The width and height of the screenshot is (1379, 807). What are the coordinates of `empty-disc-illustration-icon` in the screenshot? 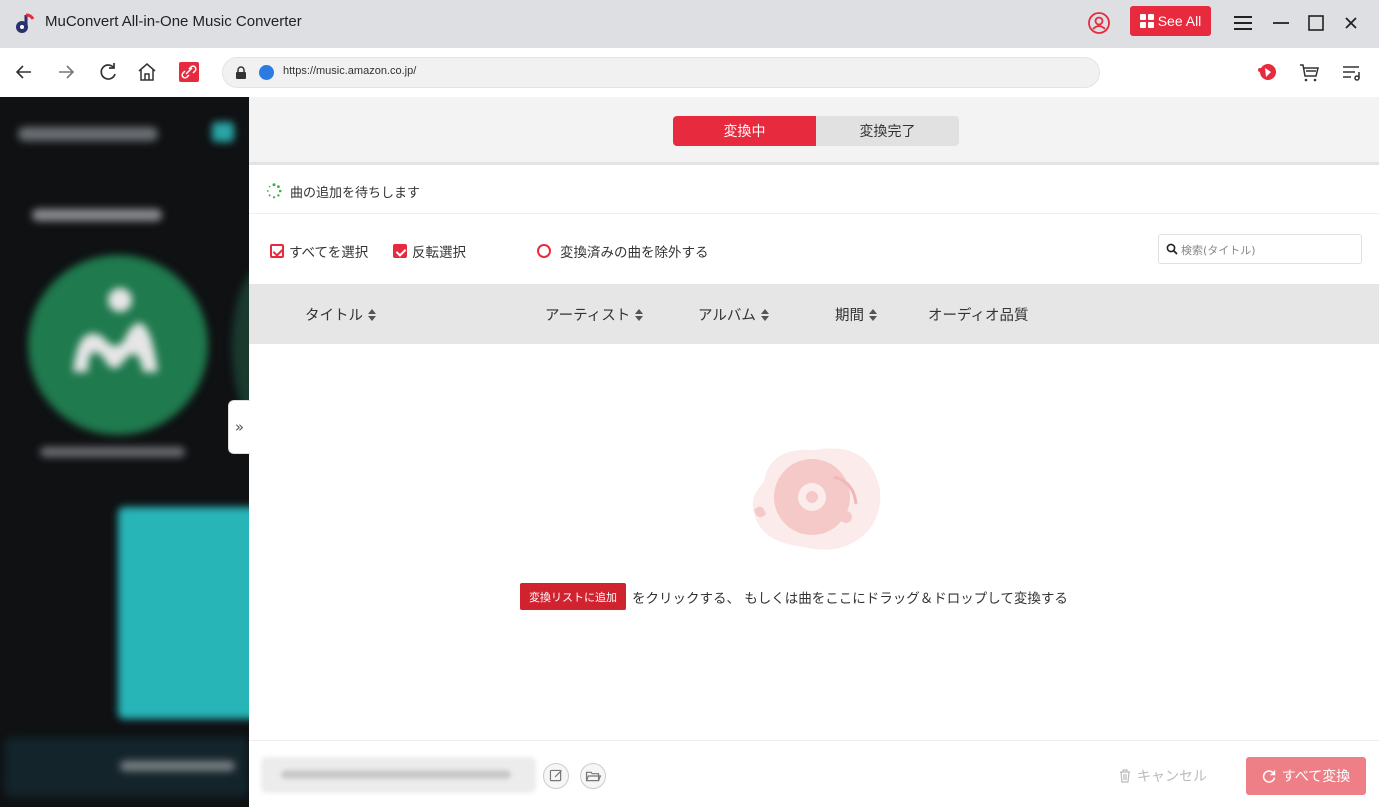 It's located at (816, 499).